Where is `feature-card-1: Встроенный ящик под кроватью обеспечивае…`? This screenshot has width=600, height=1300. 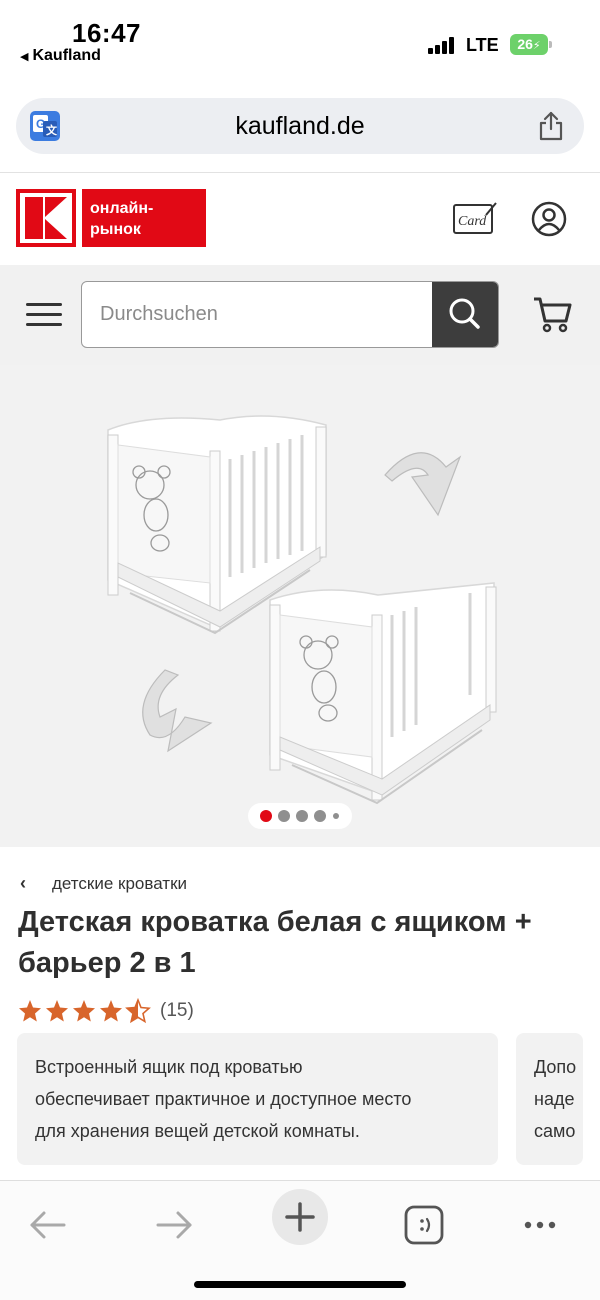 feature-card-1: Встроенный ящик под кроватью обеспечивае… is located at coordinates (257, 1099).